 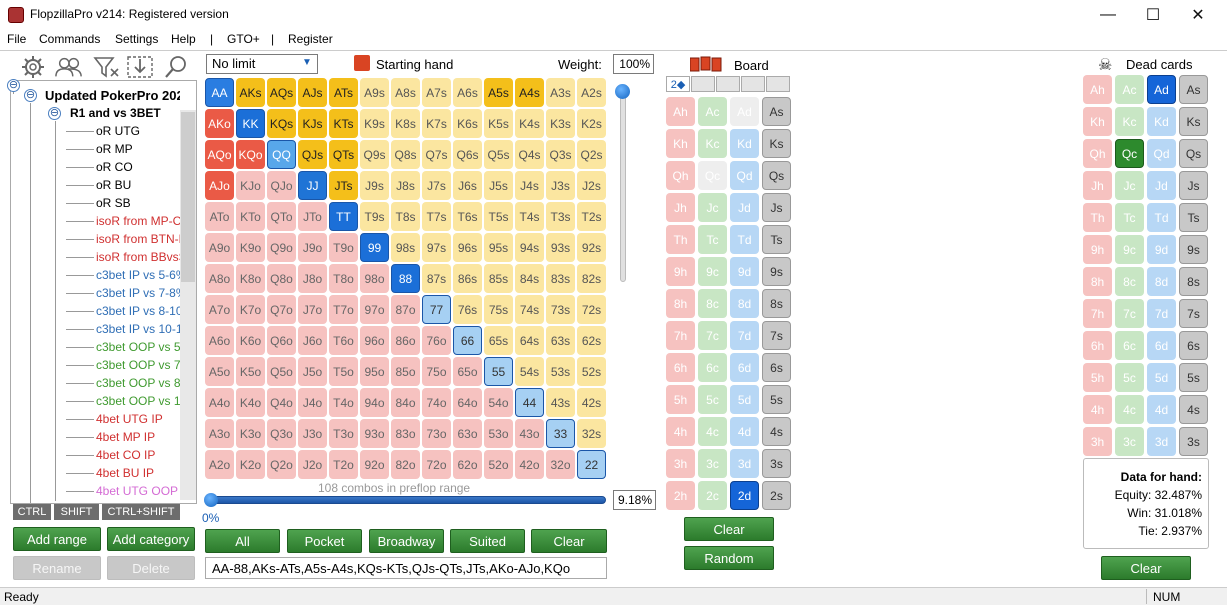 I want to click on hand-cell-A3s: A3s, so click(x=560, y=92).